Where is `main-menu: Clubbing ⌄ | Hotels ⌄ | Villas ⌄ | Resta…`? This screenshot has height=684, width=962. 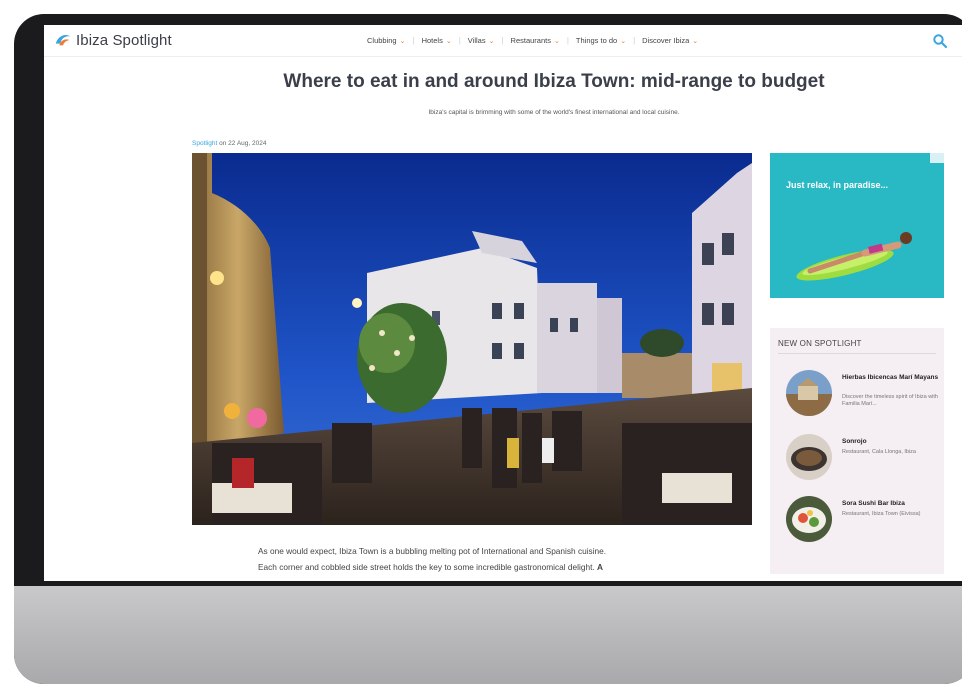 main-menu: Clubbing ⌄ | Hotels ⌄ | Villas ⌄ | Resta… is located at coordinates (532, 40).